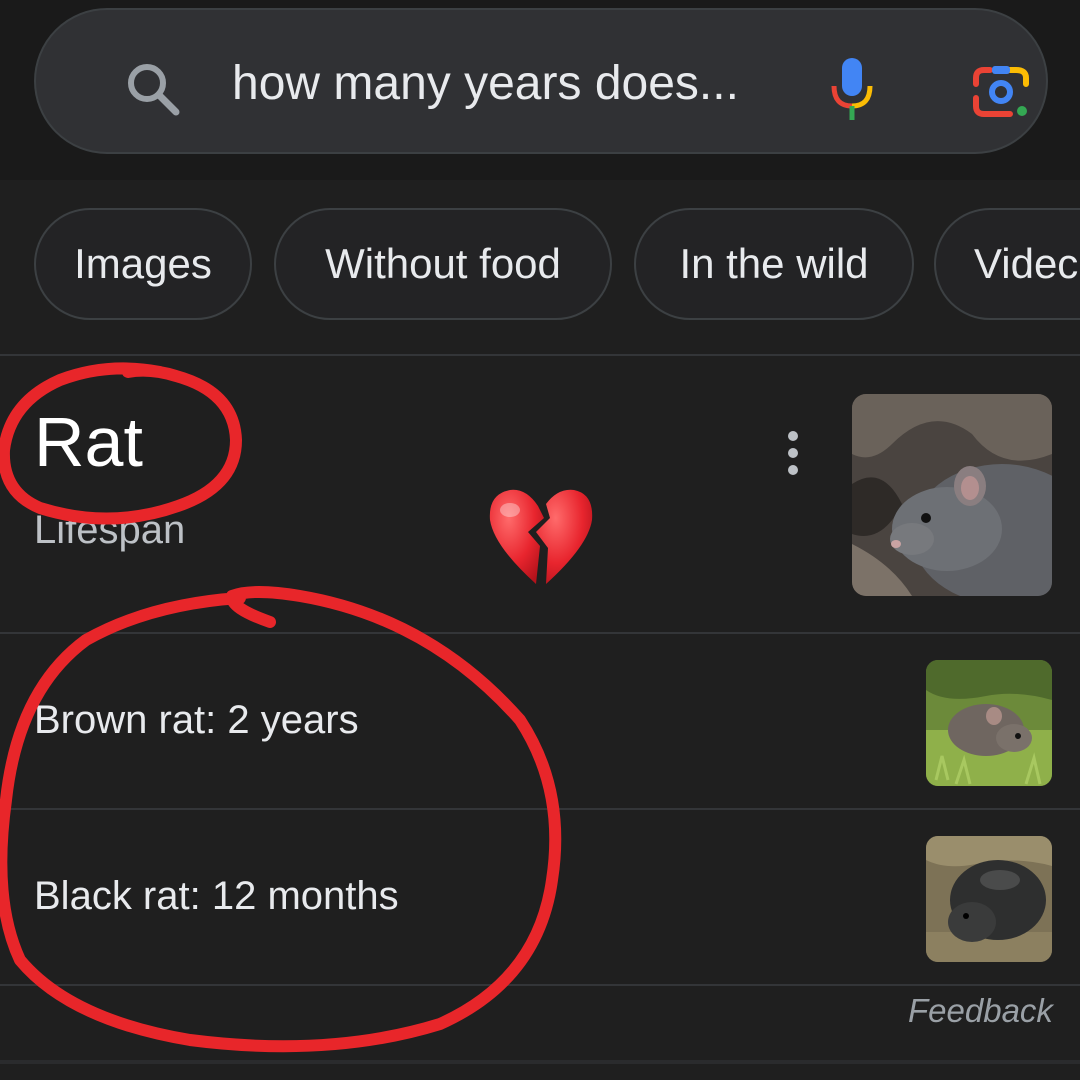  What do you see at coordinates (216, 896) in the screenshot?
I see `black-rat-lifespan: Black rat: 12 months` at bounding box center [216, 896].